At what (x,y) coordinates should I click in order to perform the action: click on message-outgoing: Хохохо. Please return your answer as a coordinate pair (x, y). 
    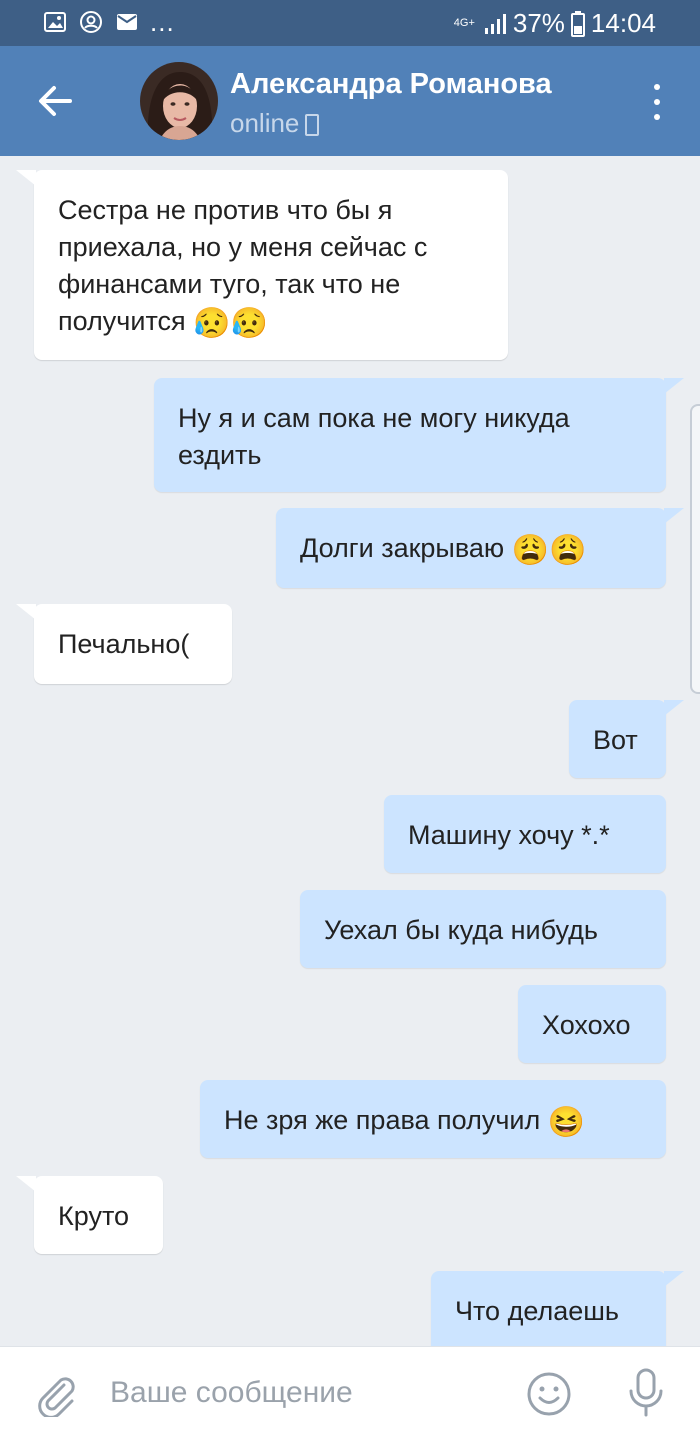
    Looking at the image, I should click on (592, 1024).